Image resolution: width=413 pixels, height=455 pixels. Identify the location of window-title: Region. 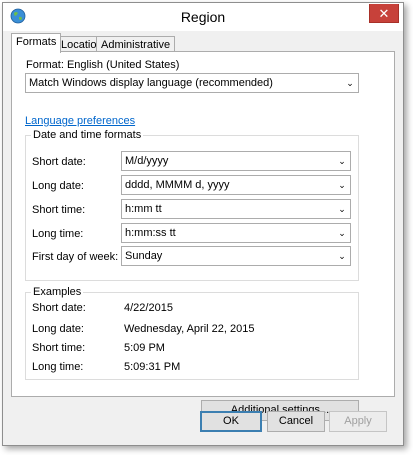
(203, 17).